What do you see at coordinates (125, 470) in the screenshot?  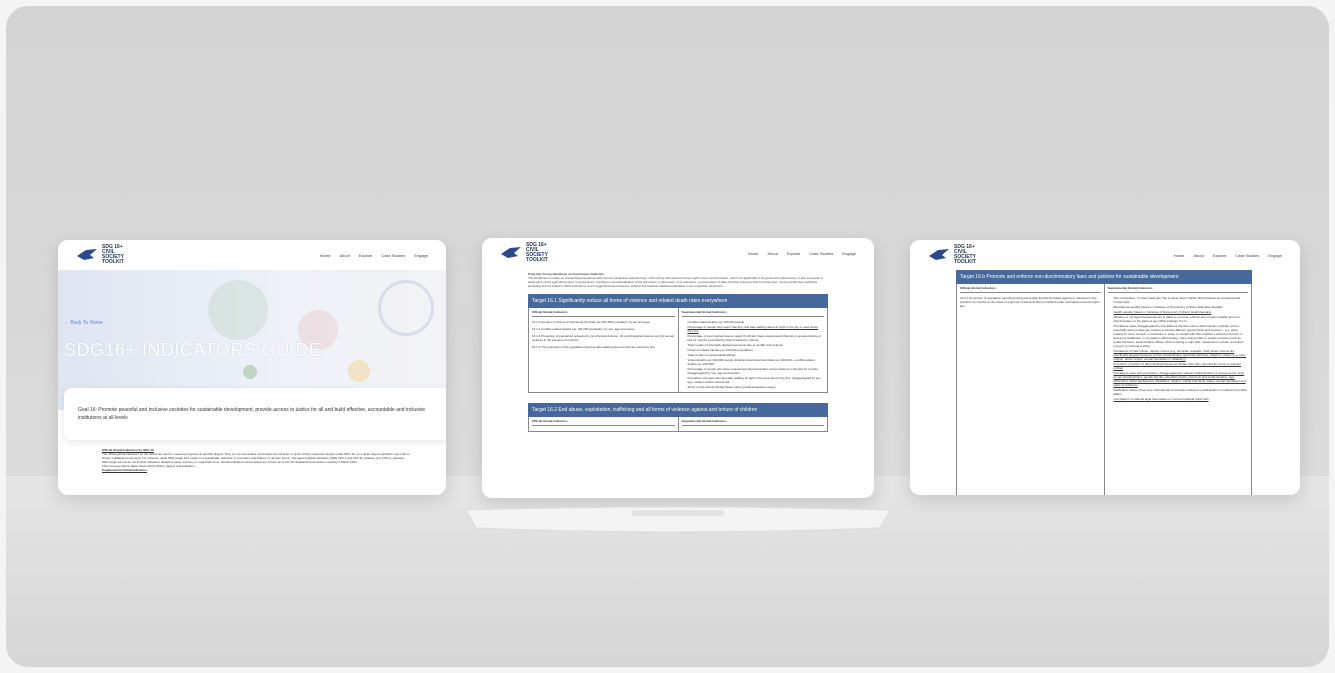 I see `supplemental-heading: Supplemental Global Indicators` at bounding box center [125, 470].